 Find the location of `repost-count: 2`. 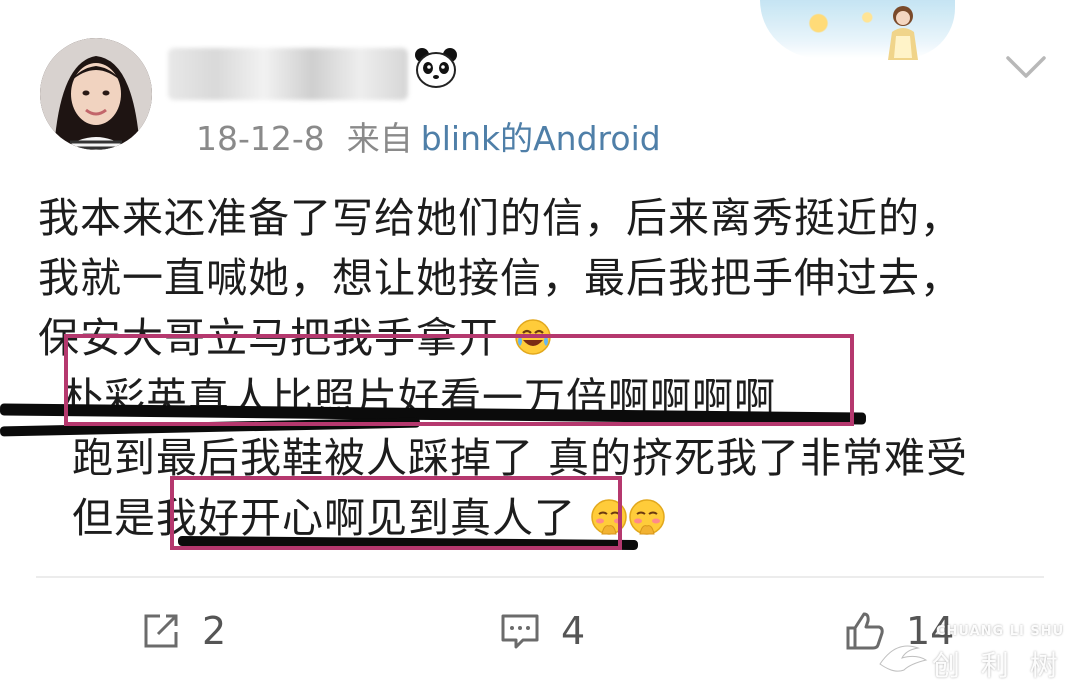

repost-count: 2 is located at coordinates (214, 631).